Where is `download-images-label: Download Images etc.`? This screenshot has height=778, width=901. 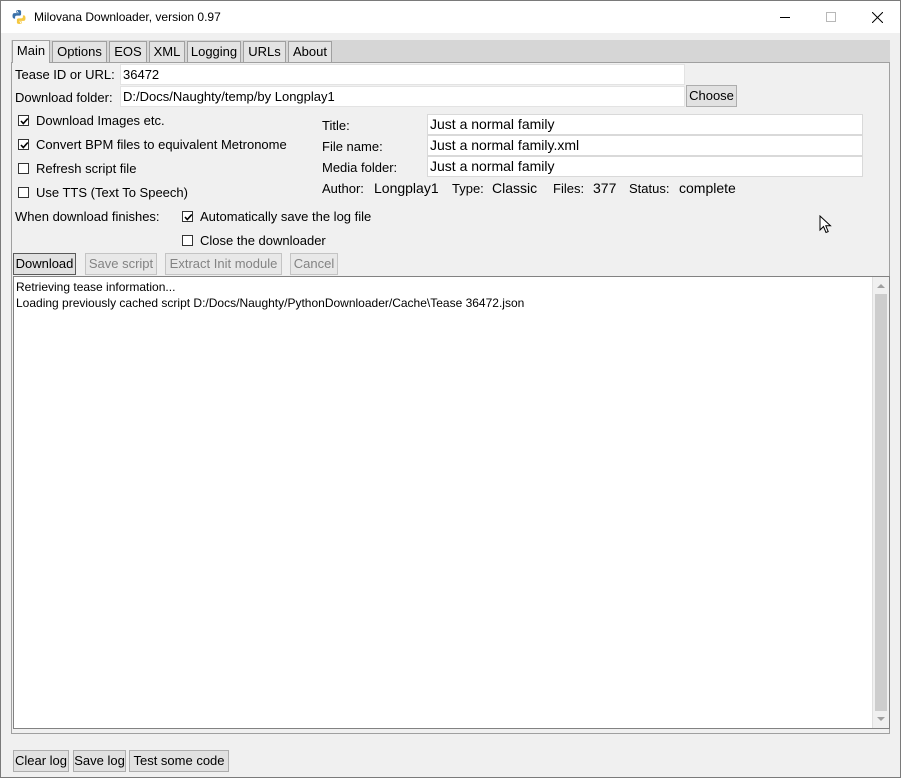 download-images-label: Download Images etc. is located at coordinates (100, 120).